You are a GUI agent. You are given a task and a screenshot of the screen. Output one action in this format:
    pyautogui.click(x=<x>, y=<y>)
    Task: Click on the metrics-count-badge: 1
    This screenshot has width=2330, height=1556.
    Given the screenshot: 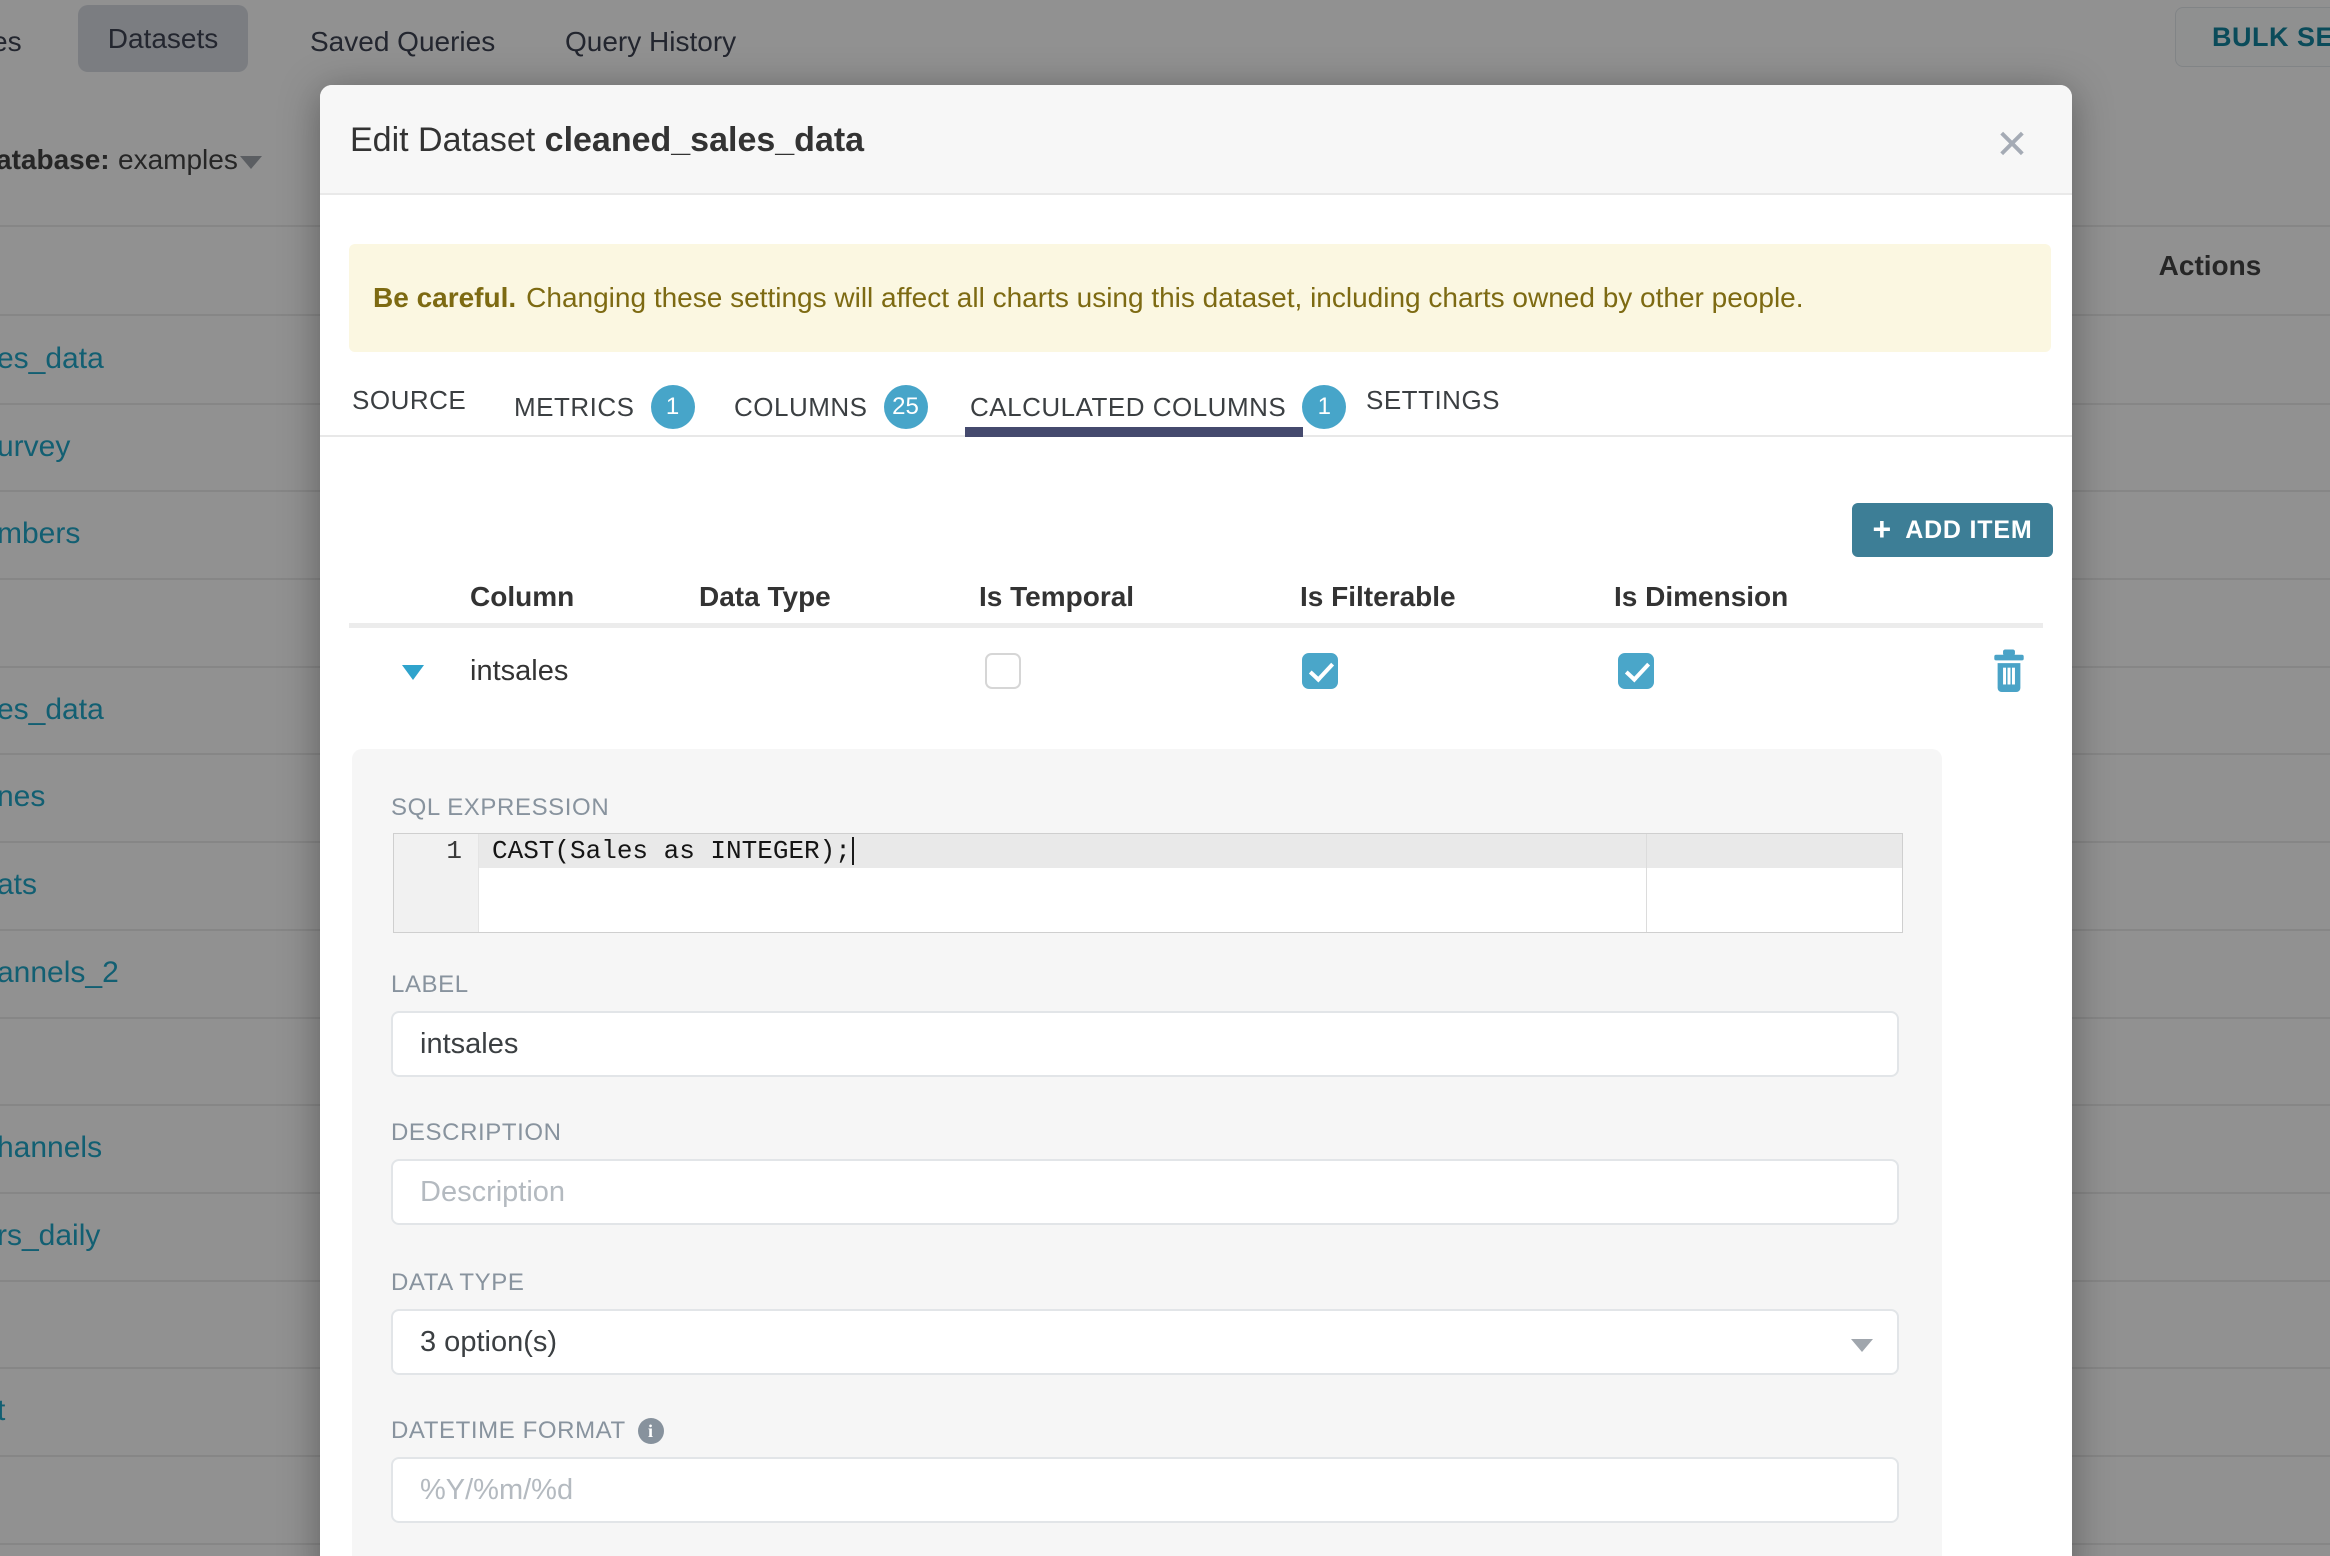 What is the action you would take?
    pyautogui.click(x=672, y=407)
    